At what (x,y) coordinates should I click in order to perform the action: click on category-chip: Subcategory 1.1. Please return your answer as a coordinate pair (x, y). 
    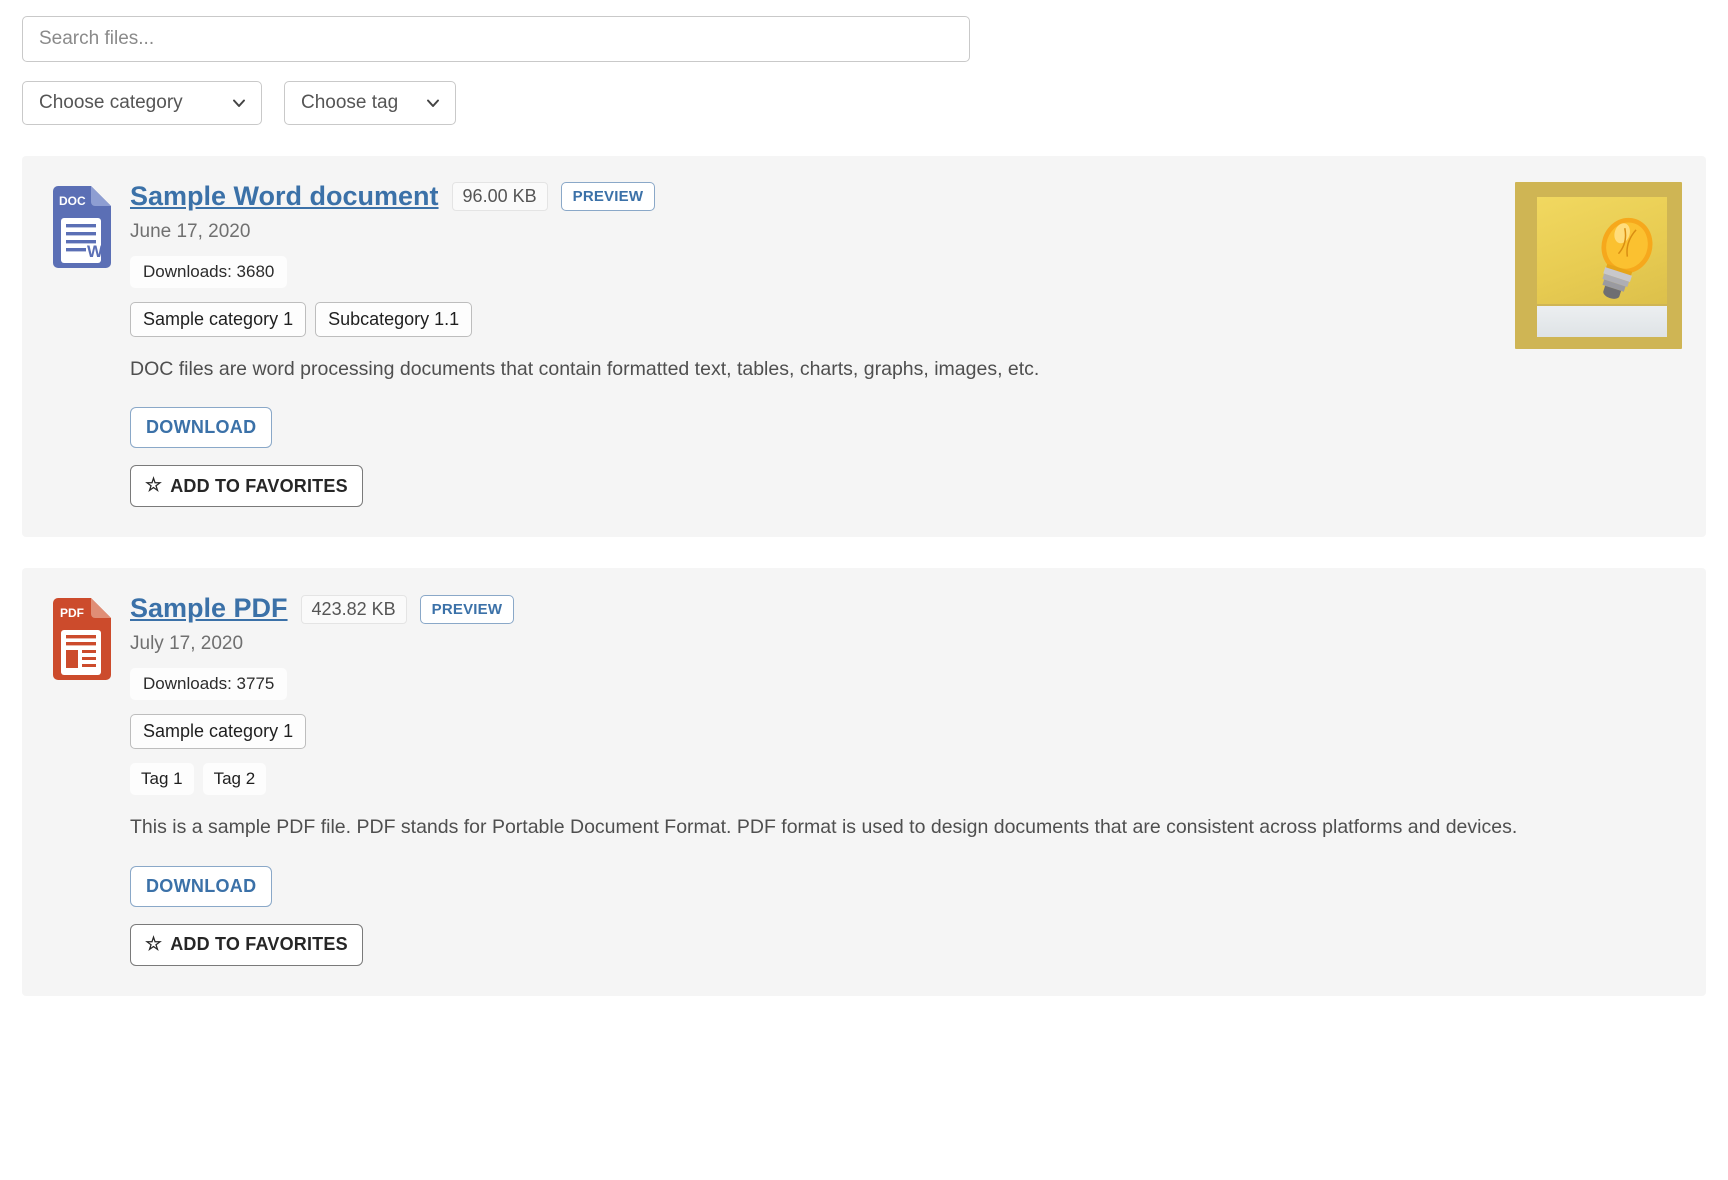
    Looking at the image, I should click on (394, 319).